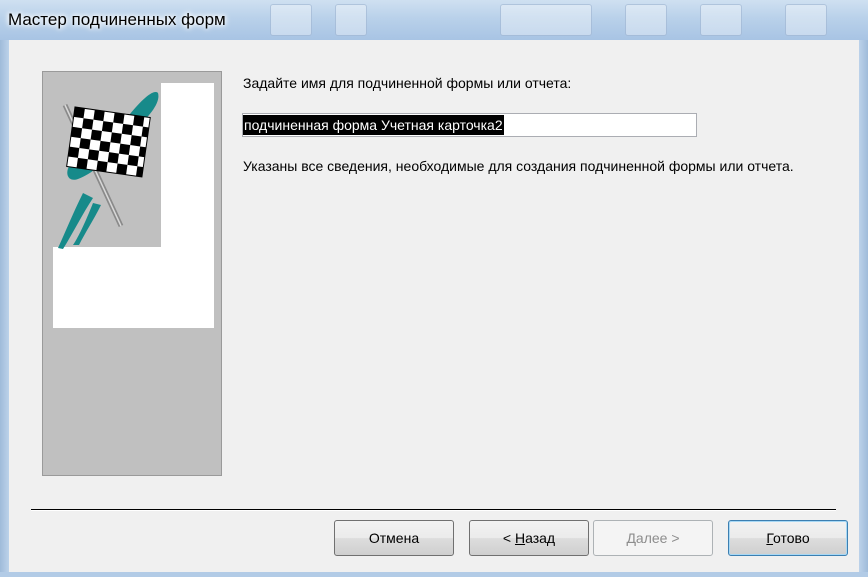  I want to click on wizard-graphic-panel, so click(132, 273).